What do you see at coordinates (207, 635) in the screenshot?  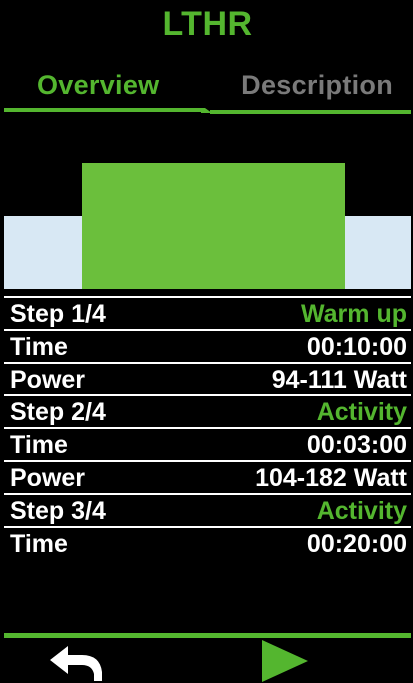 I see `footer-divider` at bounding box center [207, 635].